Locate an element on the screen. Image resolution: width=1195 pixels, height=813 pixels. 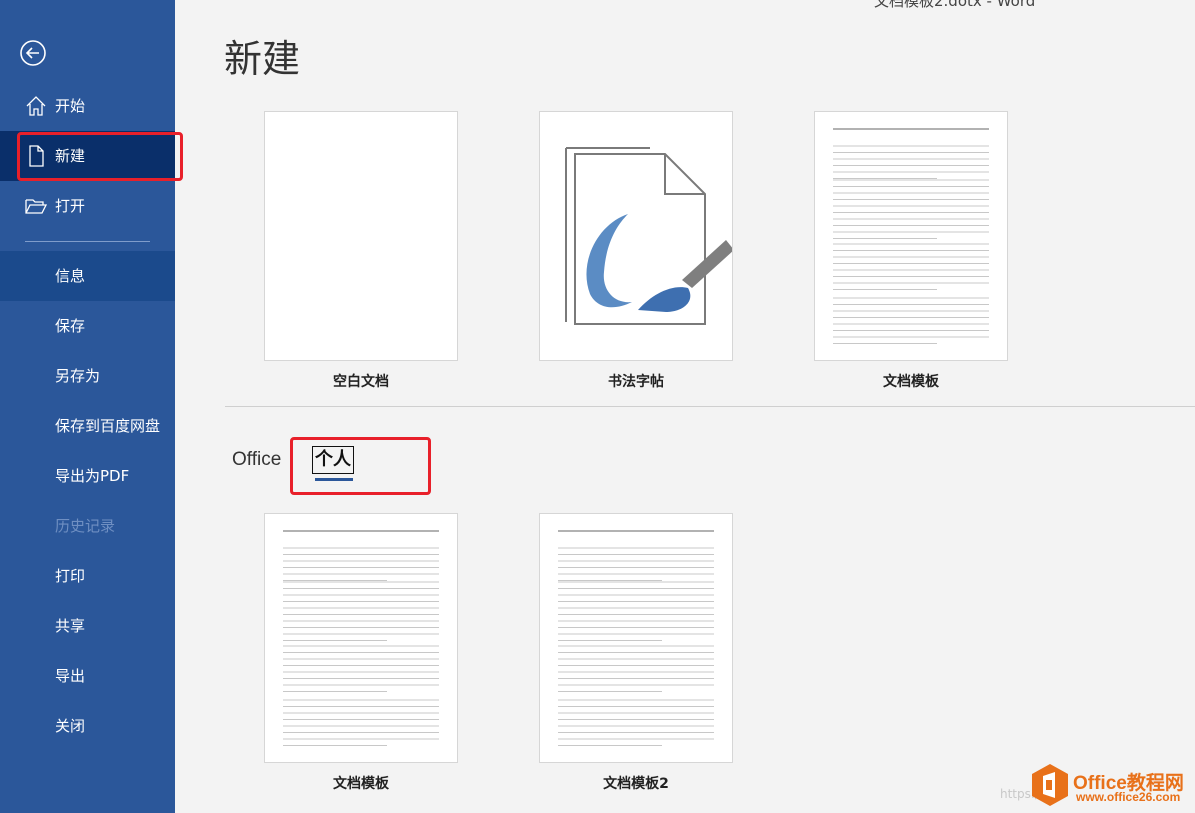
template-label: 文档模板2 is located at coordinates (636, 784).